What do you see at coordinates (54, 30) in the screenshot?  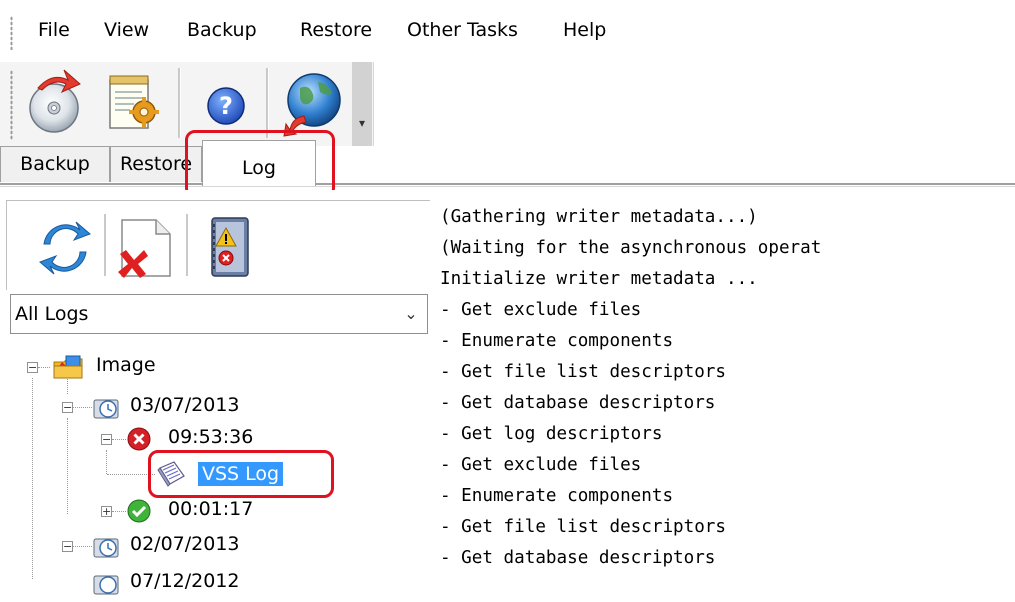 I see `menu-file: File` at bounding box center [54, 30].